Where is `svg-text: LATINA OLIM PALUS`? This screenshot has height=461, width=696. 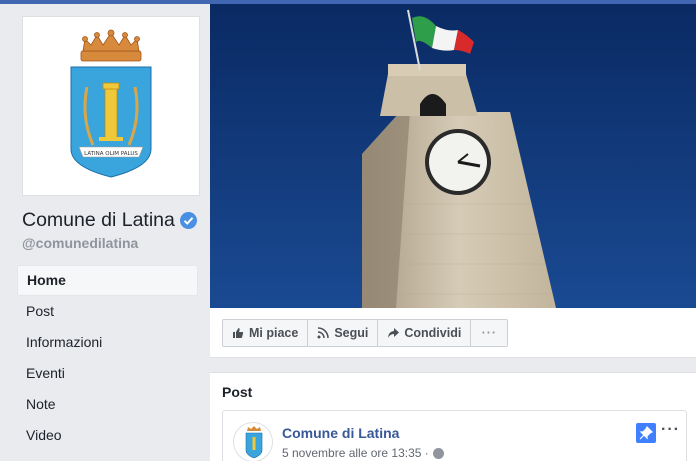 svg-text: LATINA OLIM PALUS is located at coordinates (111, 154).